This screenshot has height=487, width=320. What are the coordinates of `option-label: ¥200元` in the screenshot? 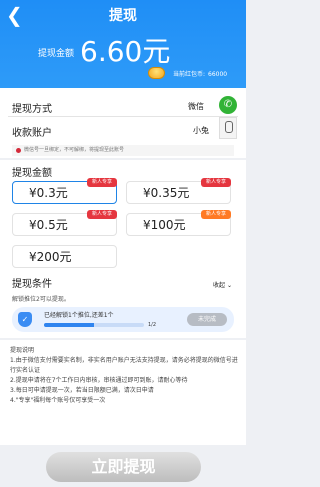 It's located at (50, 257).